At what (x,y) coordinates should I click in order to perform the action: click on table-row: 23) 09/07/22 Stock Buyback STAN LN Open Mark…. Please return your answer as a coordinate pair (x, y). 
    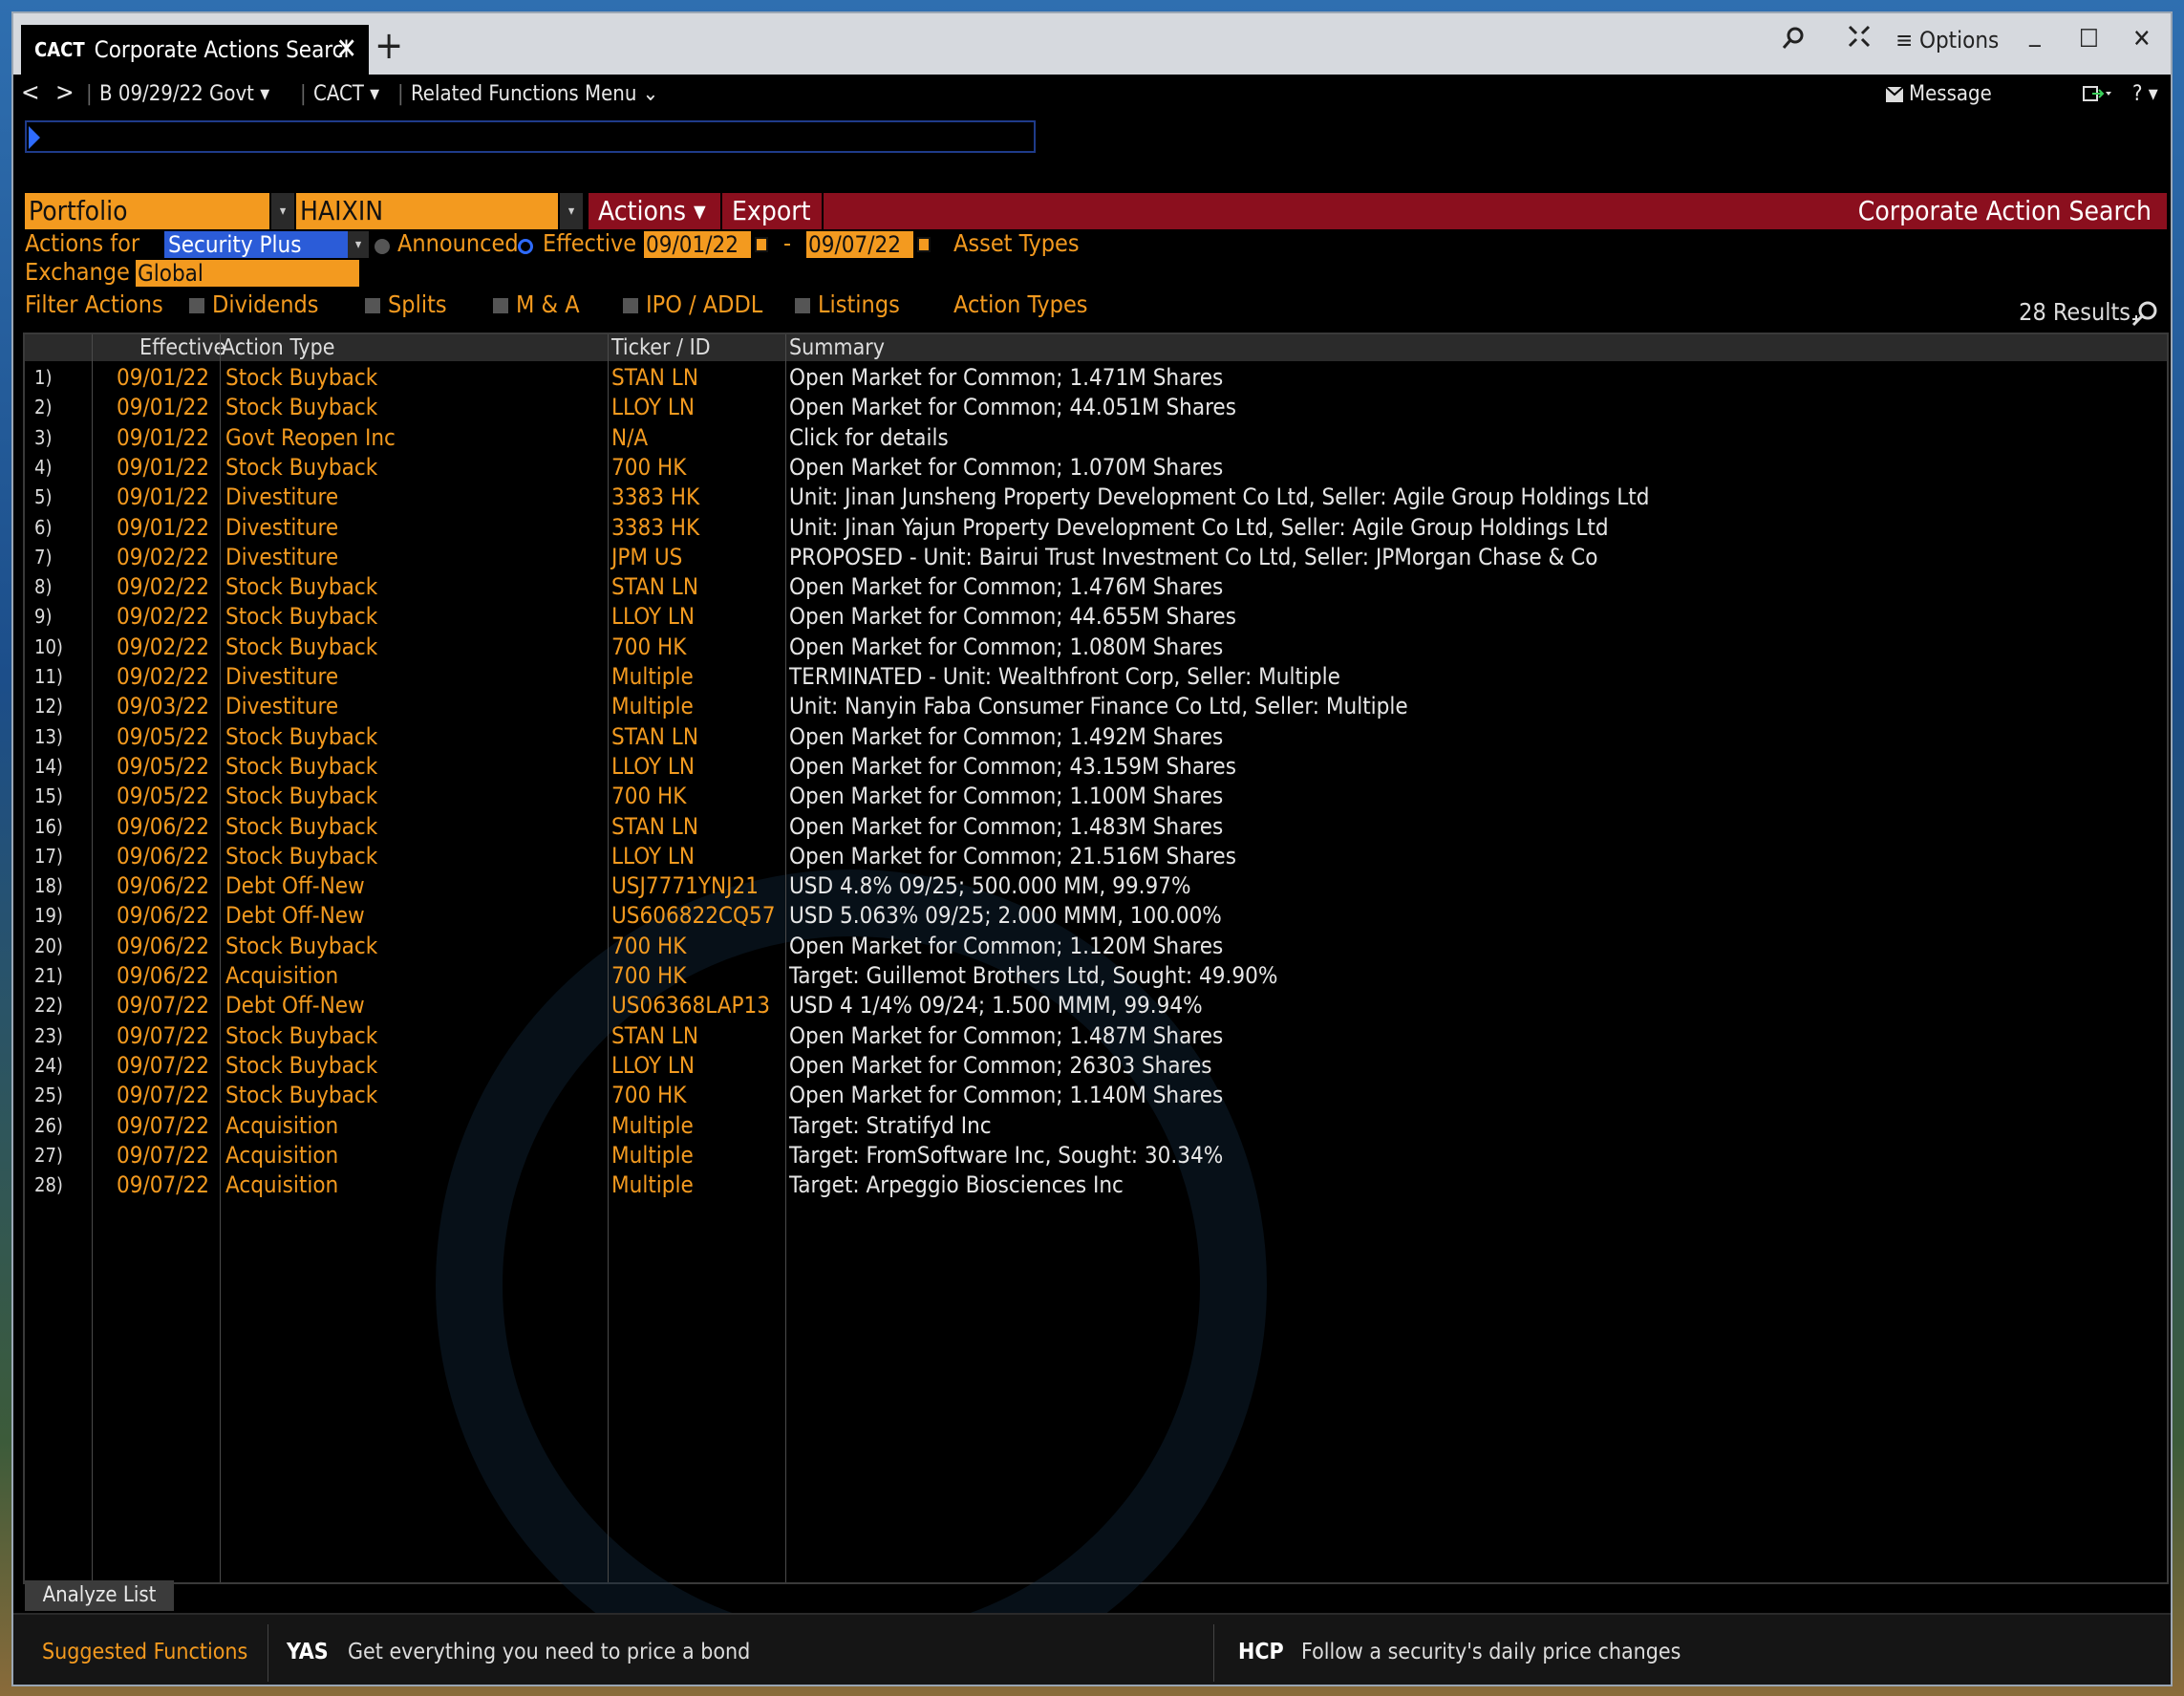
    Looking at the image, I should click on (1096, 1036).